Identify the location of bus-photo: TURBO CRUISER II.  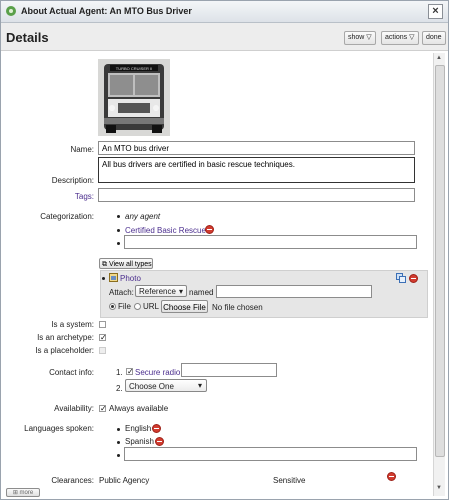
(134, 97).